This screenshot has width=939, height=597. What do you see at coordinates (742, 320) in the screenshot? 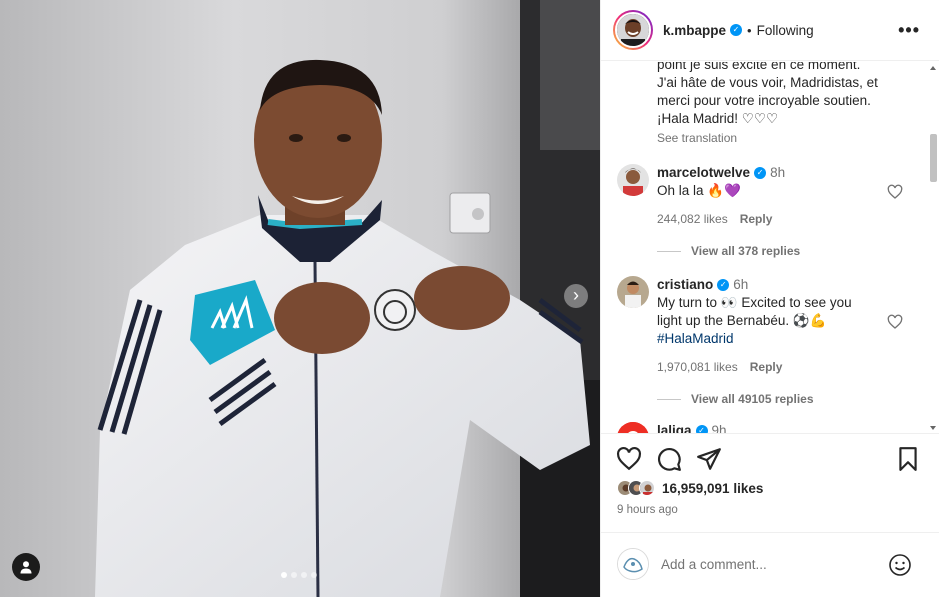
I see `comment-text: light up the Bernabéu. ⚽💪` at bounding box center [742, 320].